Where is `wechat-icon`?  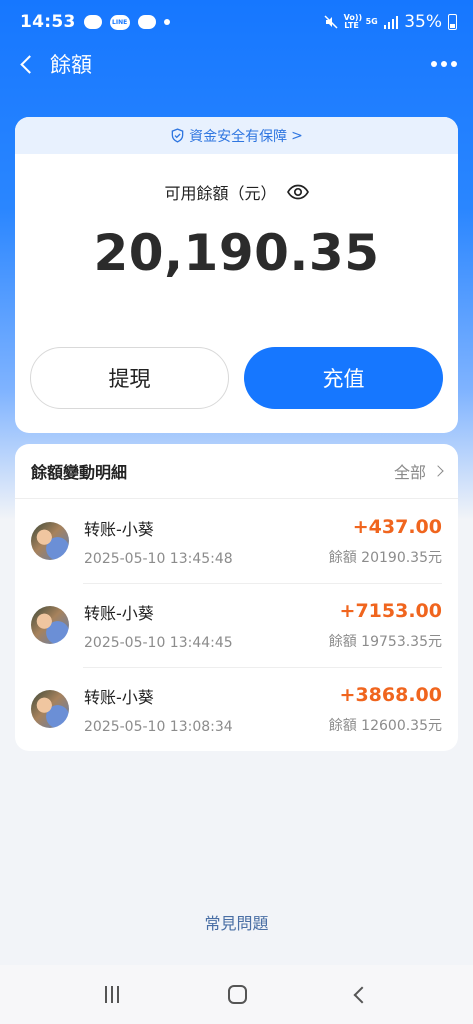 wechat-icon is located at coordinates (92, 22).